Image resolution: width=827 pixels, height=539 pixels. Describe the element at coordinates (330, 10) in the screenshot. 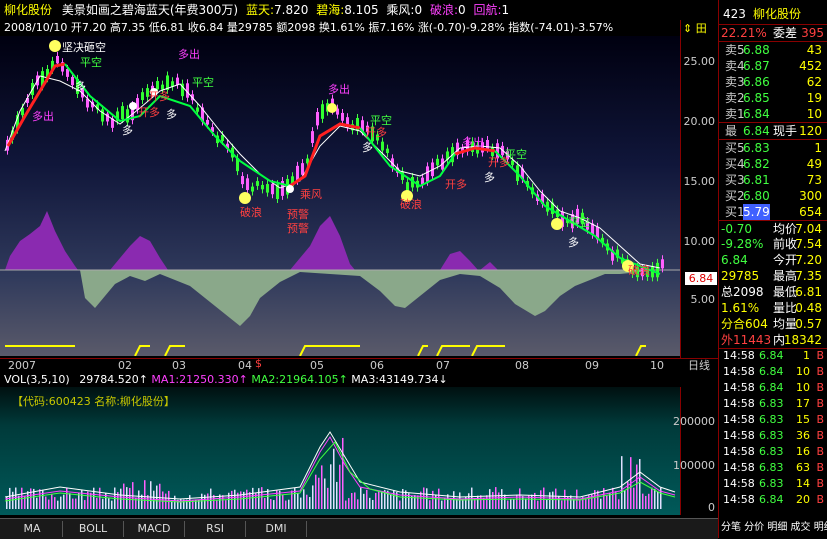

I see `bihai-label: 碧海:` at that location.